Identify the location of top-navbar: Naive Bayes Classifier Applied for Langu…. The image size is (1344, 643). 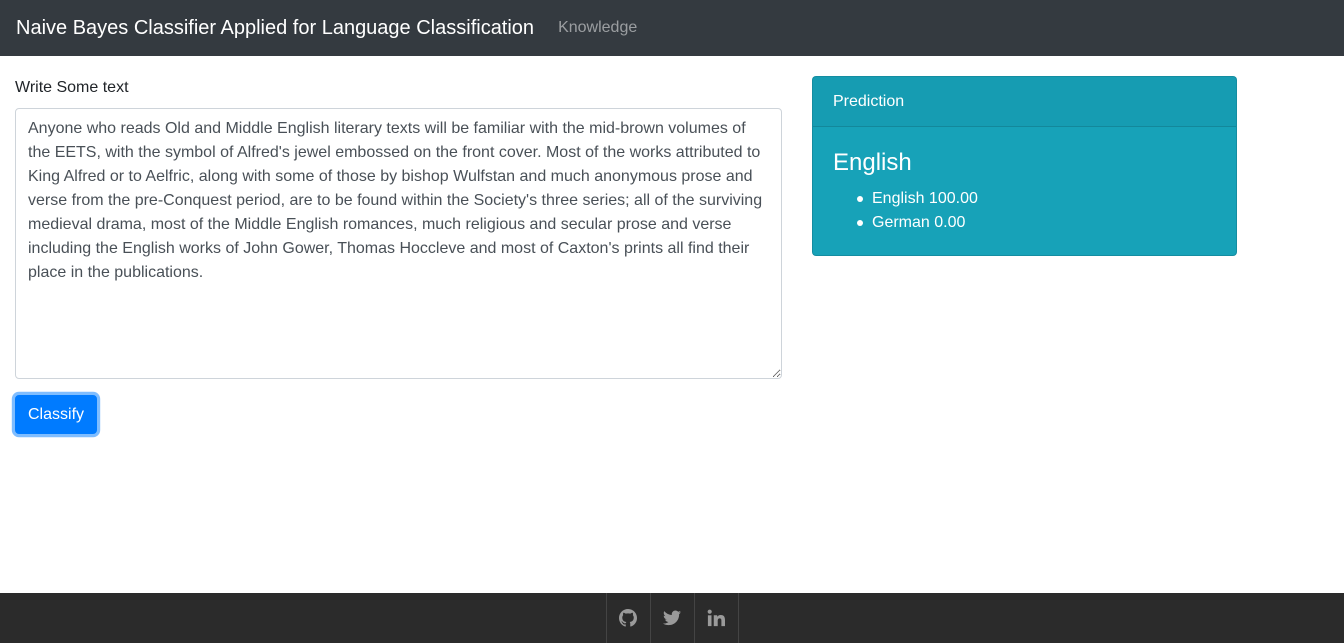
(672, 28).